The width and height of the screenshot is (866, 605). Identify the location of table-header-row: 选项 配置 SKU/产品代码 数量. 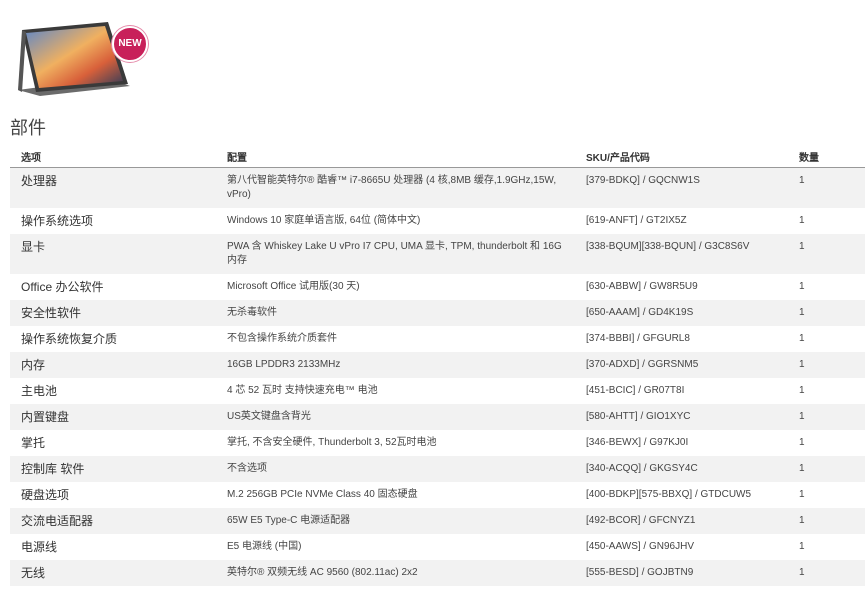
(437, 156).